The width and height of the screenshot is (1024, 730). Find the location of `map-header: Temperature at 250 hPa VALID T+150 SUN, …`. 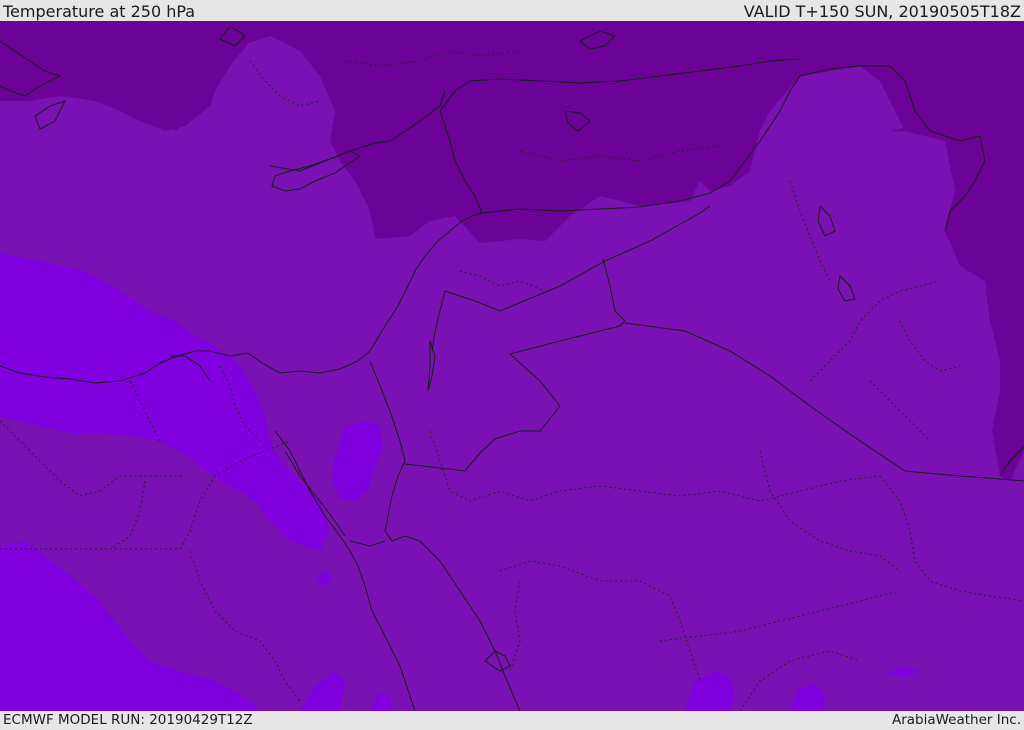

map-header: Temperature at 250 hPa VALID T+150 SUN, … is located at coordinates (512, 11).